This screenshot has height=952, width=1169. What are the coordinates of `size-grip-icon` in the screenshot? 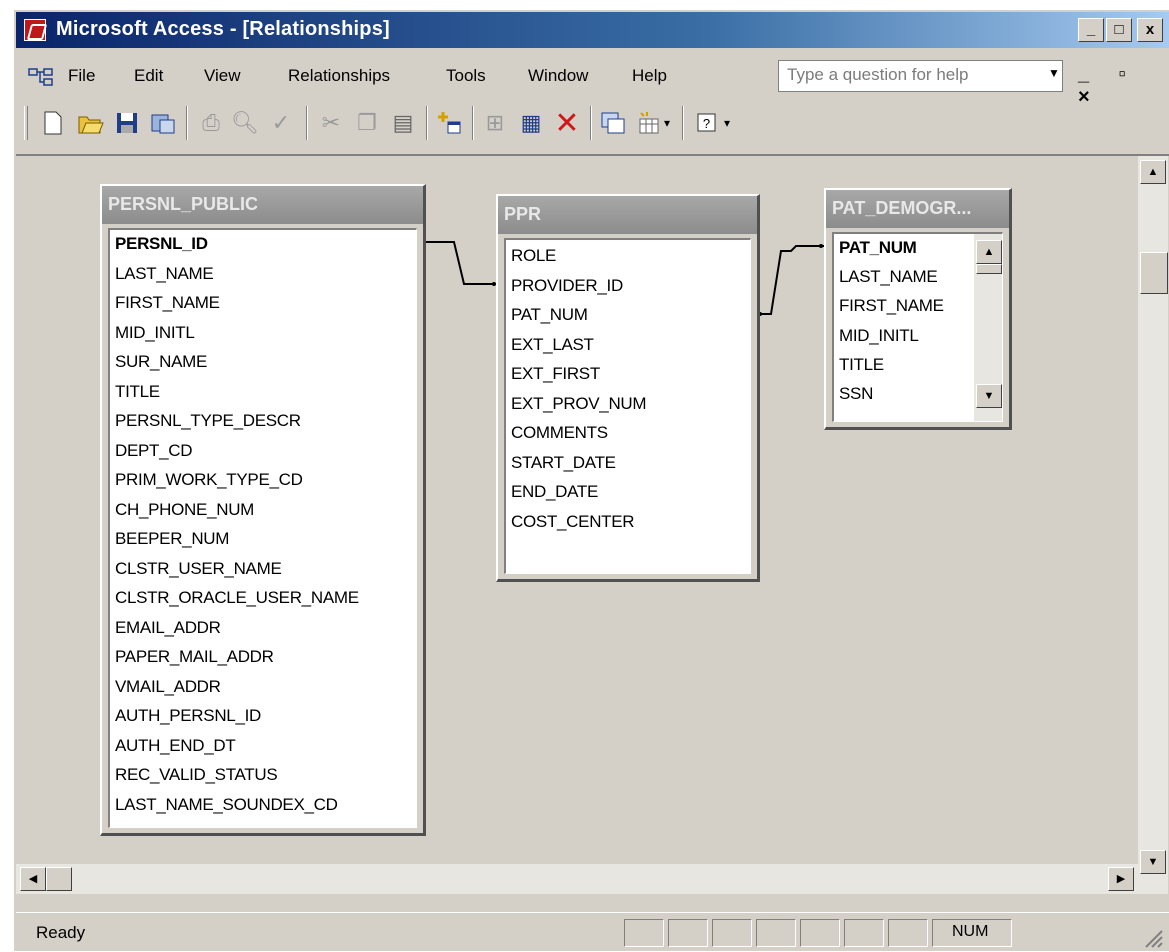 It's located at (1153, 938).